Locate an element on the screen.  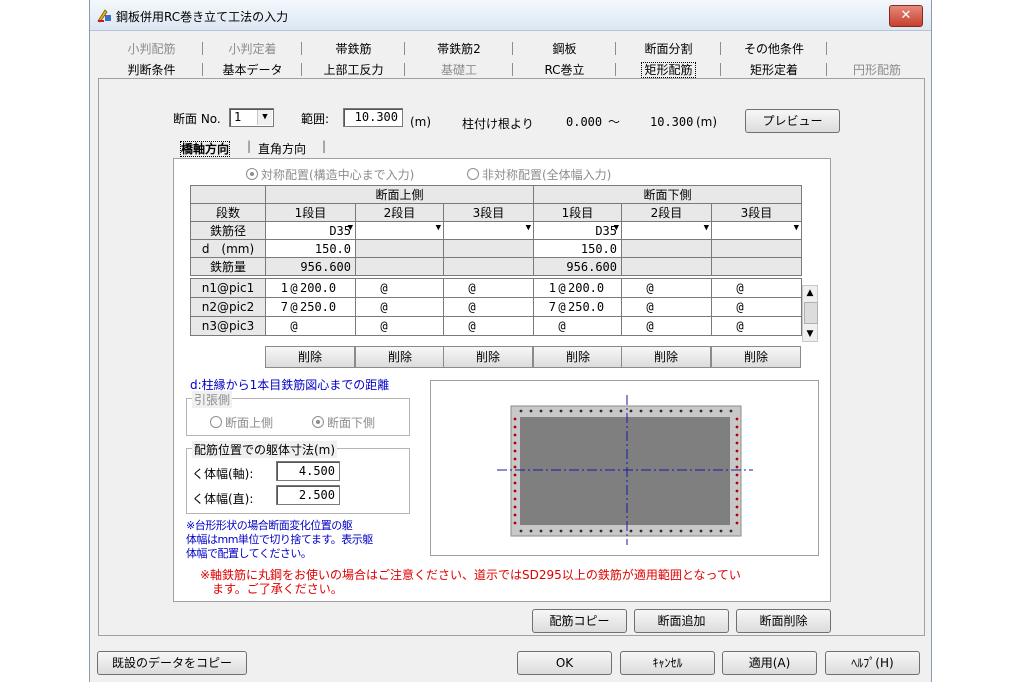
help-button: ﾍﾙﾌﾟ(H) is located at coordinates (872, 663).